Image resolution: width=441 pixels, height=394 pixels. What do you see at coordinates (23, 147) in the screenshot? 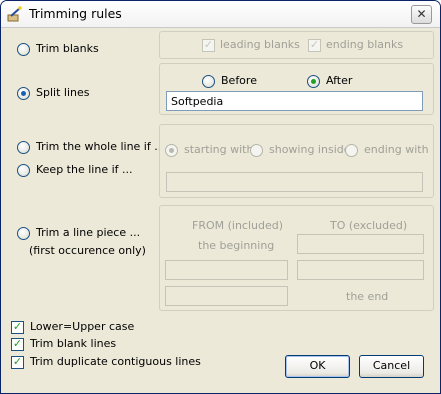
I see `trim-whole-line-radio` at bounding box center [23, 147].